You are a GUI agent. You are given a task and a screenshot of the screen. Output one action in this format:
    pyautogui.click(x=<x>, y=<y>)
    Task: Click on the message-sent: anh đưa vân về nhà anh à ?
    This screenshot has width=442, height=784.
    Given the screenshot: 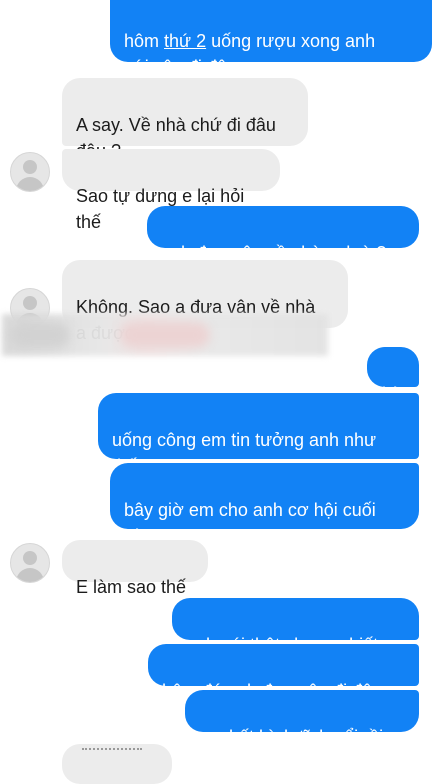 What is the action you would take?
    pyautogui.click(x=283, y=234)
    